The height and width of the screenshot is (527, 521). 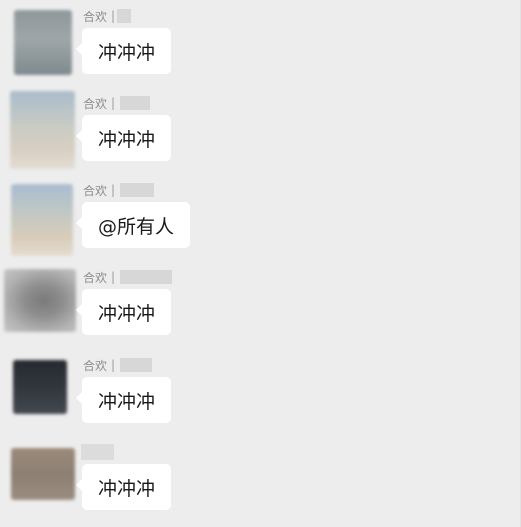 I want to click on sender-name, so click(x=97, y=452).